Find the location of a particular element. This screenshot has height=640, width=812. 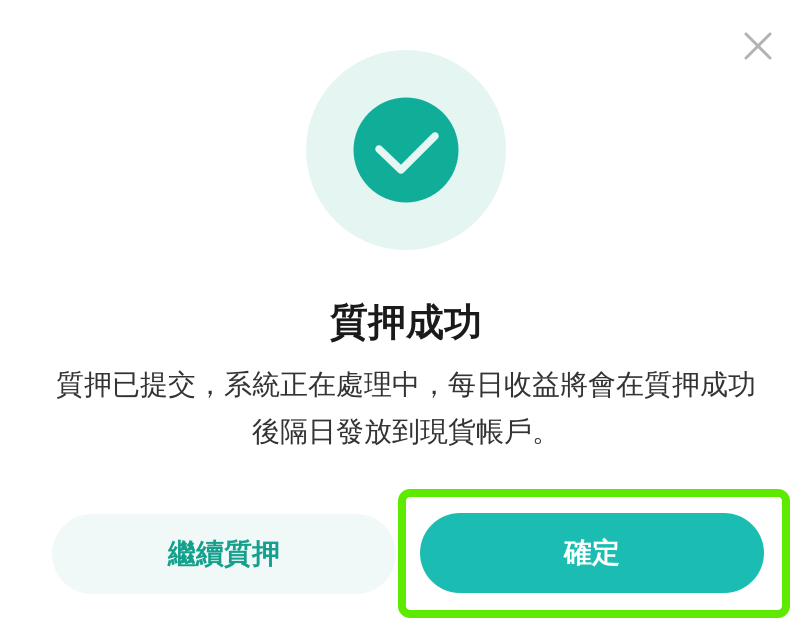

dialog-message: 質押已提交，系統正在處理中，每日收益將會在質押成功後隔日發放到現貨帳戶。 is located at coordinates (406, 408).